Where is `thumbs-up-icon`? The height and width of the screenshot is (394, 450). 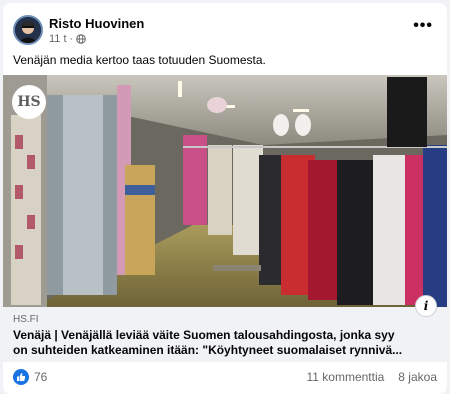
thumbs-up-icon is located at coordinates (21, 377).